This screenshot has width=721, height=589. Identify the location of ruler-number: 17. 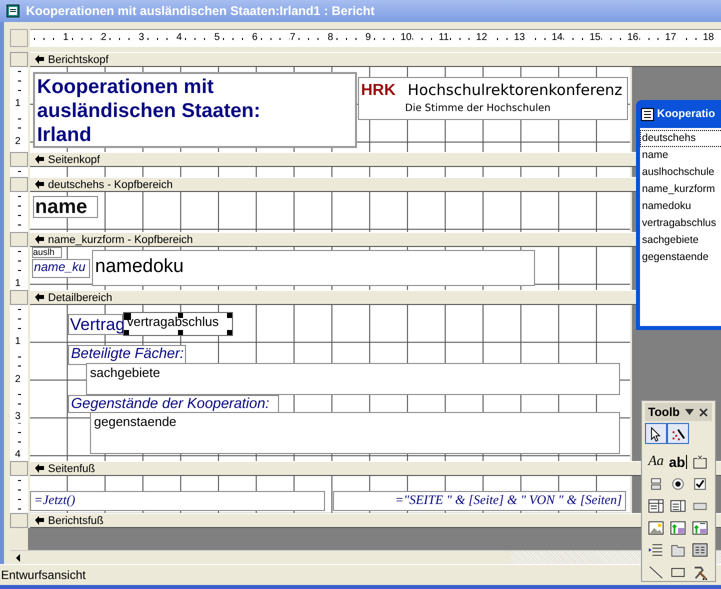
(671, 37).